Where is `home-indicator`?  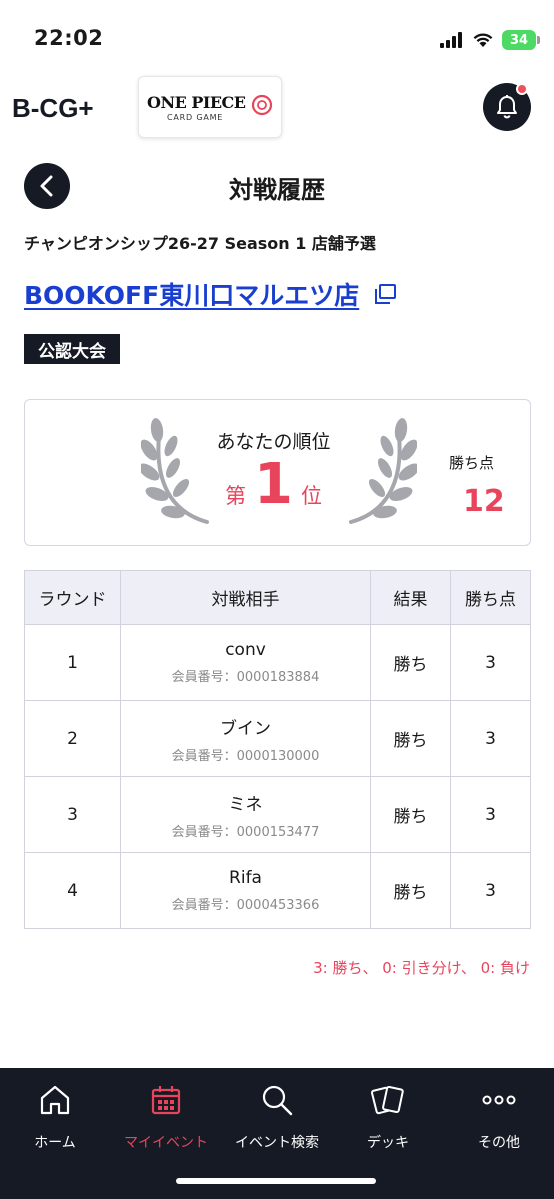
home-indicator is located at coordinates (276, 1181).